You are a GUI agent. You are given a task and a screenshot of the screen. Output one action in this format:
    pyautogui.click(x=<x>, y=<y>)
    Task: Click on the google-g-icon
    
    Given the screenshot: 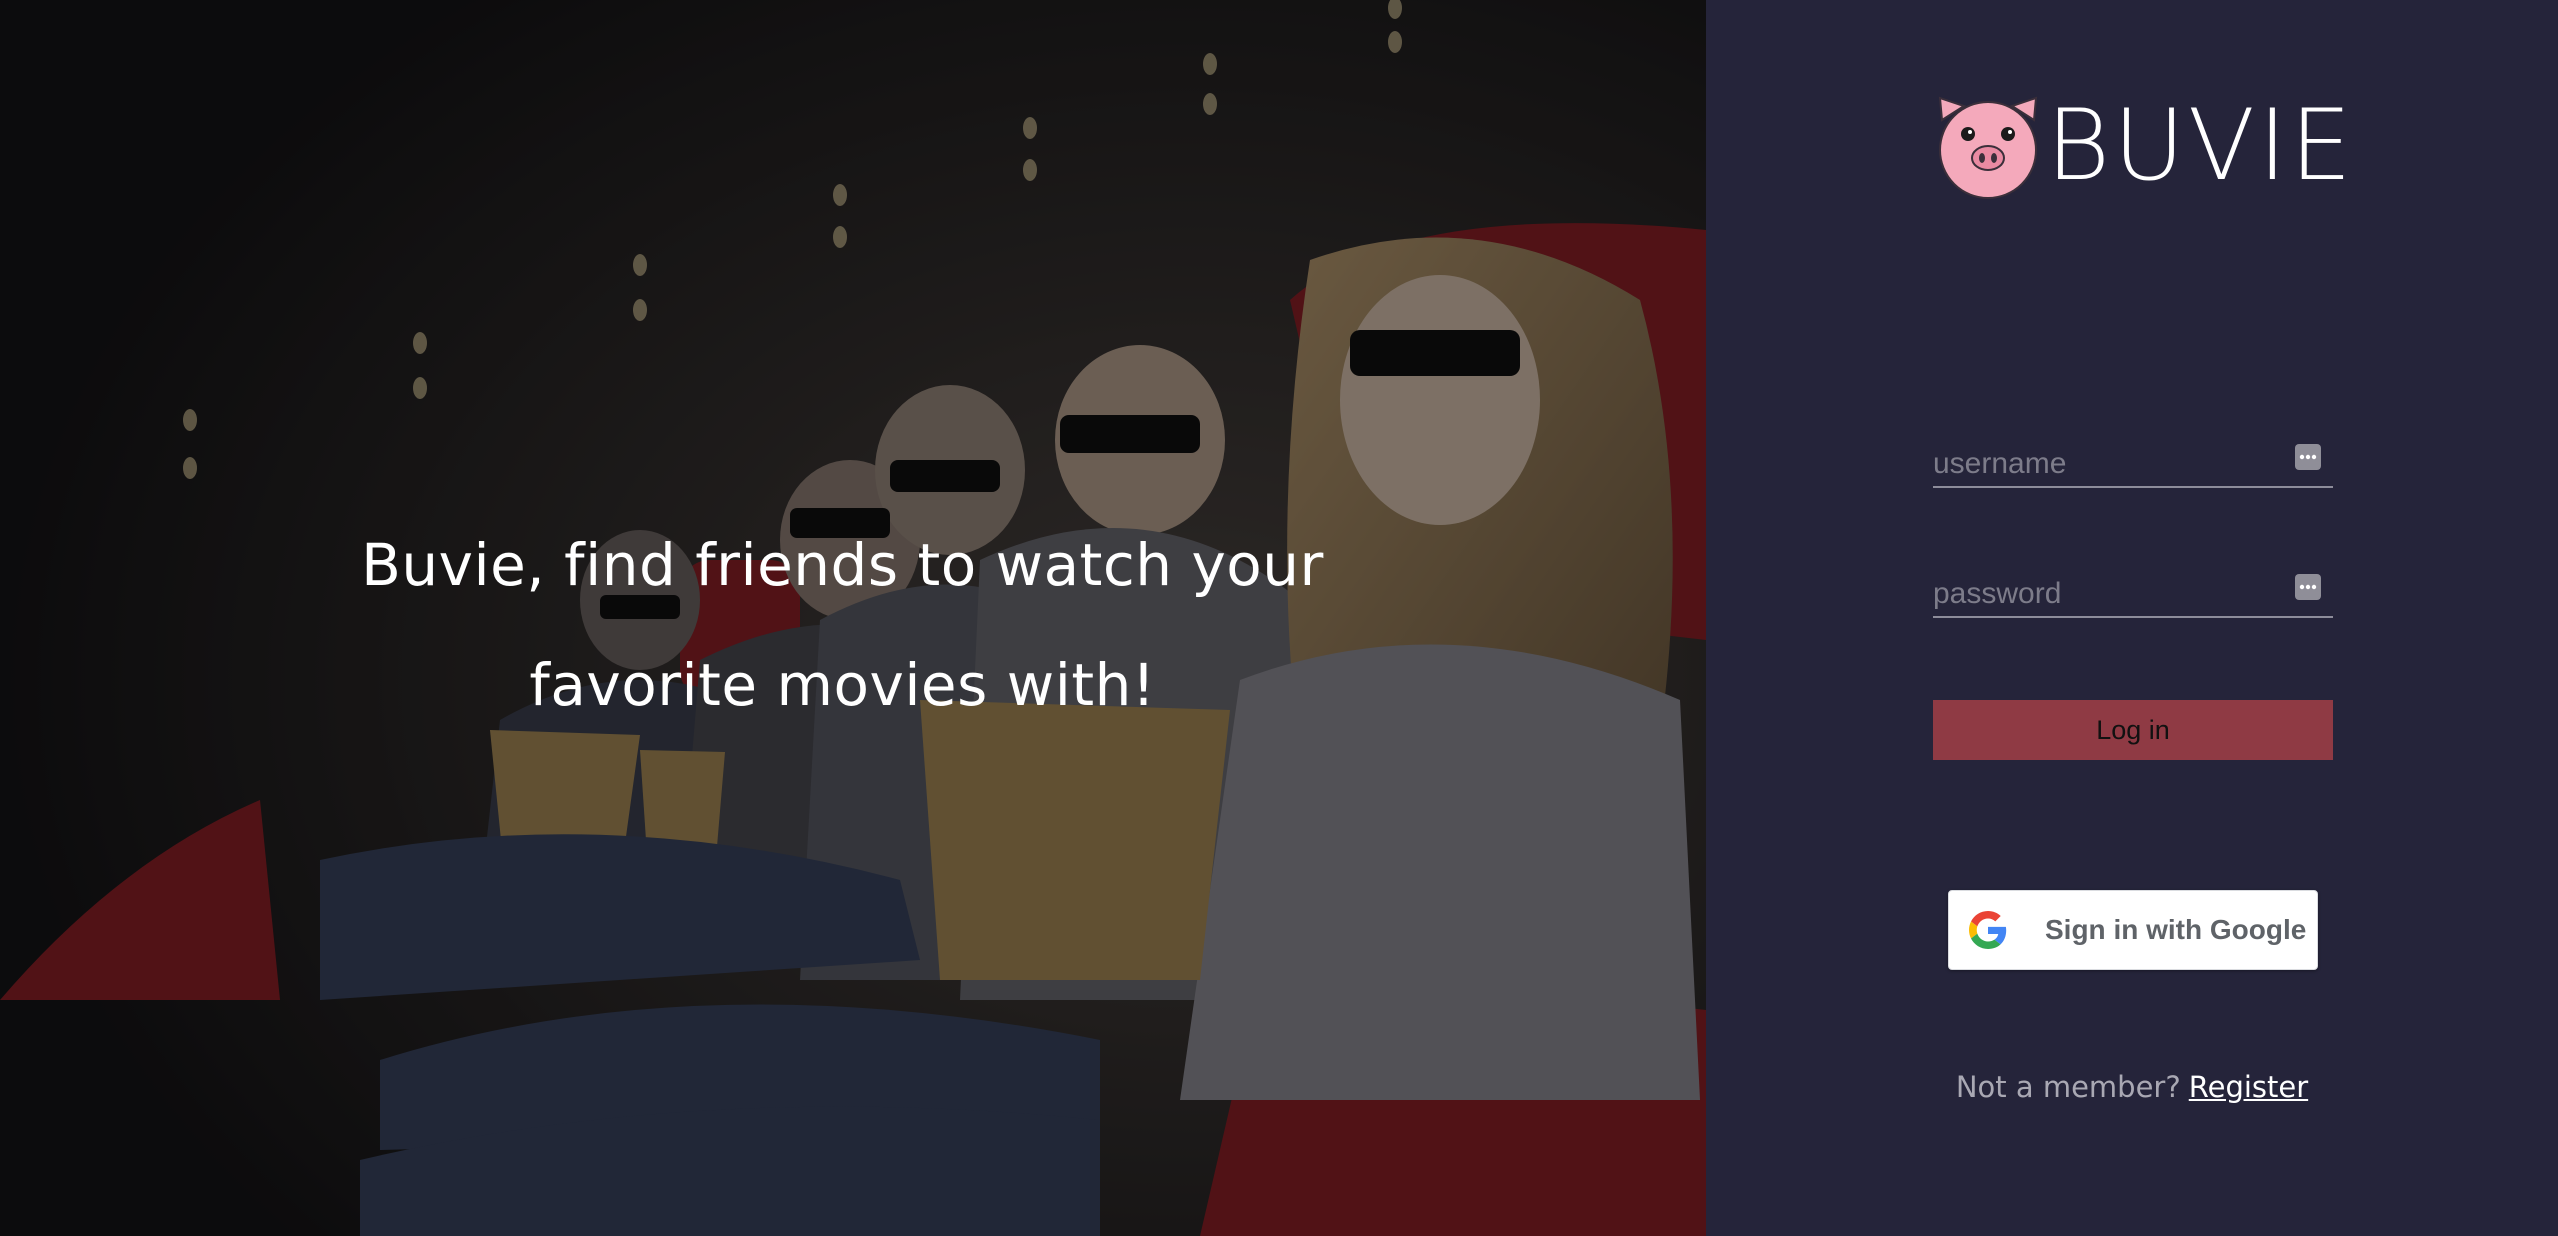 What is the action you would take?
    pyautogui.click(x=1988, y=930)
    